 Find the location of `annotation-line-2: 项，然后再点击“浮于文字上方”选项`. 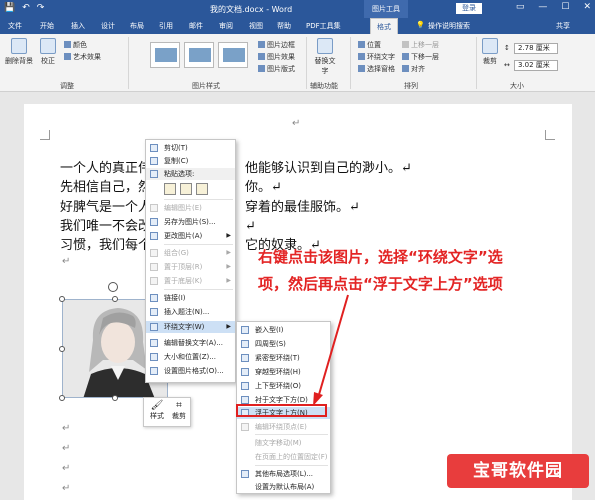

annotation-line-2: 项，然后再点击“浮于文字上方”选项 is located at coordinates (380, 284).